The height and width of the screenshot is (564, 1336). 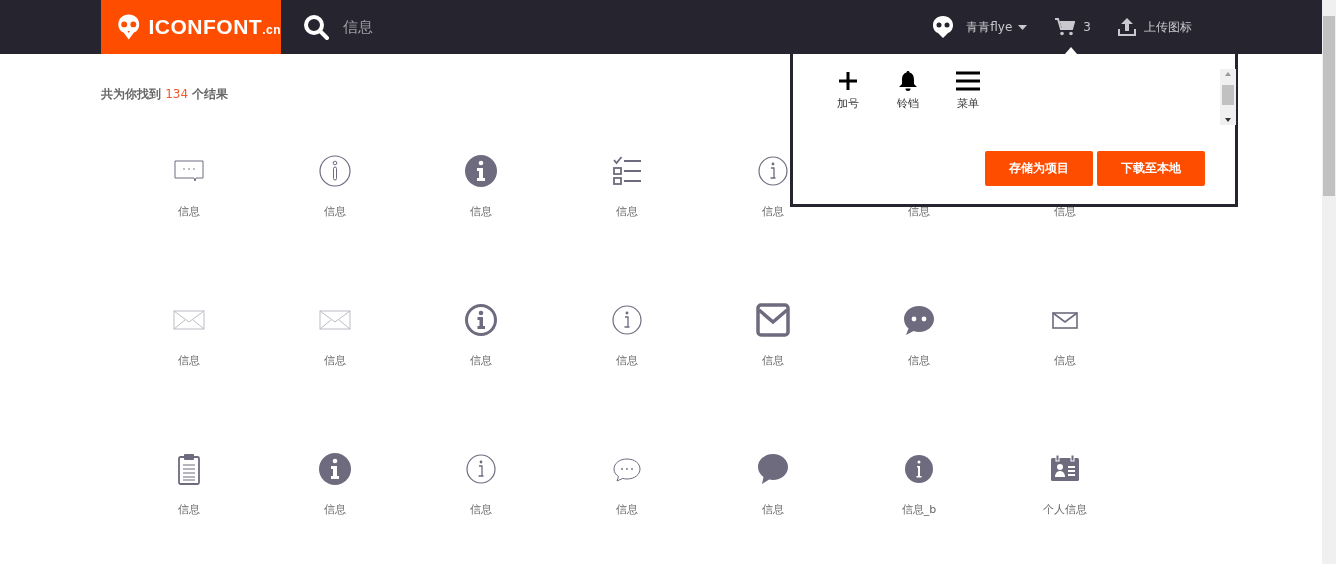 What do you see at coordinates (773, 469) in the screenshot?
I see `chat-bubble-icon` at bounding box center [773, 469].